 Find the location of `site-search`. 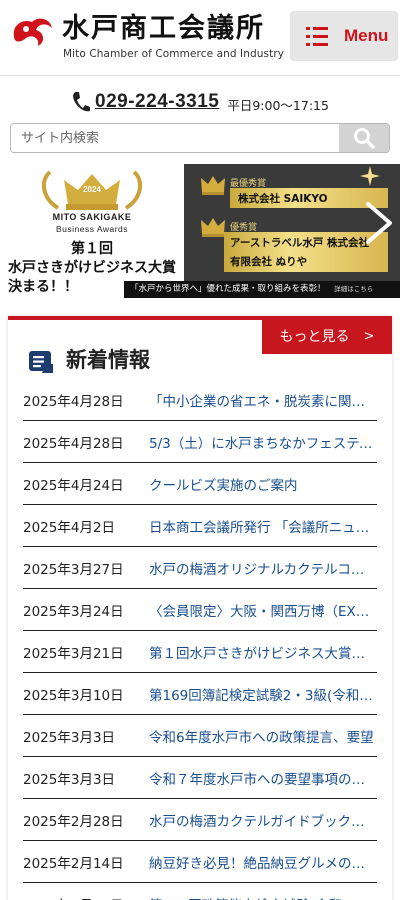

site-search is located at coordinates (200, 138).